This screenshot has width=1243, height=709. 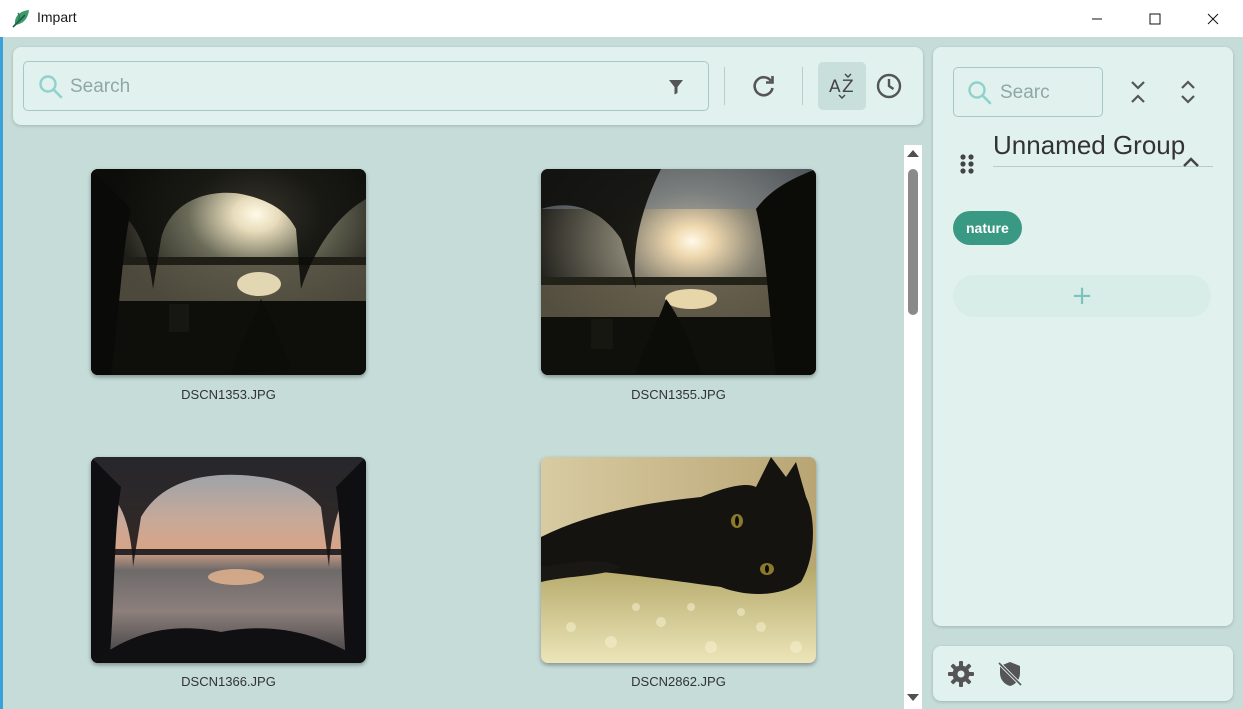 What do you see at coordinates (913, 153) in the screenshot?
I see `scroll-up-arrow-icon` at bounding box center [913, 153].